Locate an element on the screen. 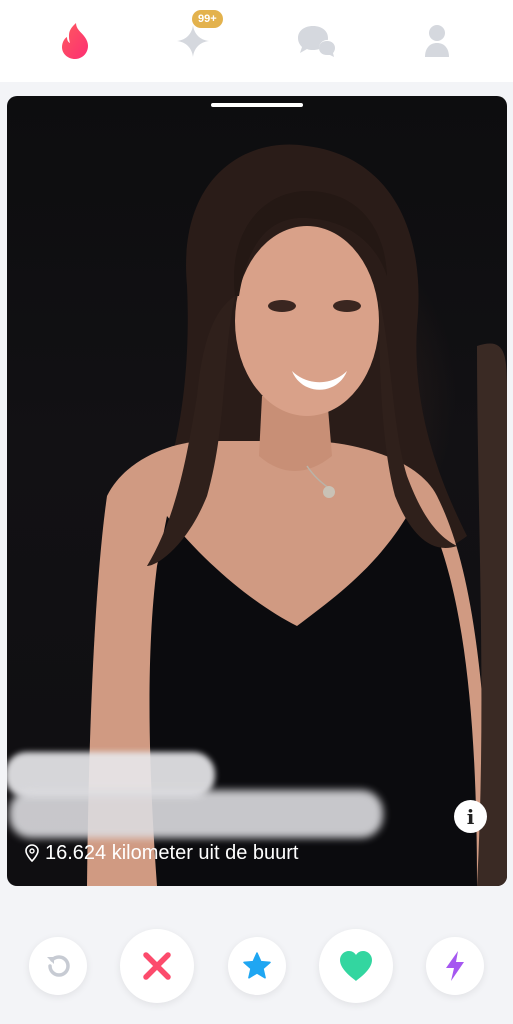  bio-redacted is located at coordinates (196, 814).